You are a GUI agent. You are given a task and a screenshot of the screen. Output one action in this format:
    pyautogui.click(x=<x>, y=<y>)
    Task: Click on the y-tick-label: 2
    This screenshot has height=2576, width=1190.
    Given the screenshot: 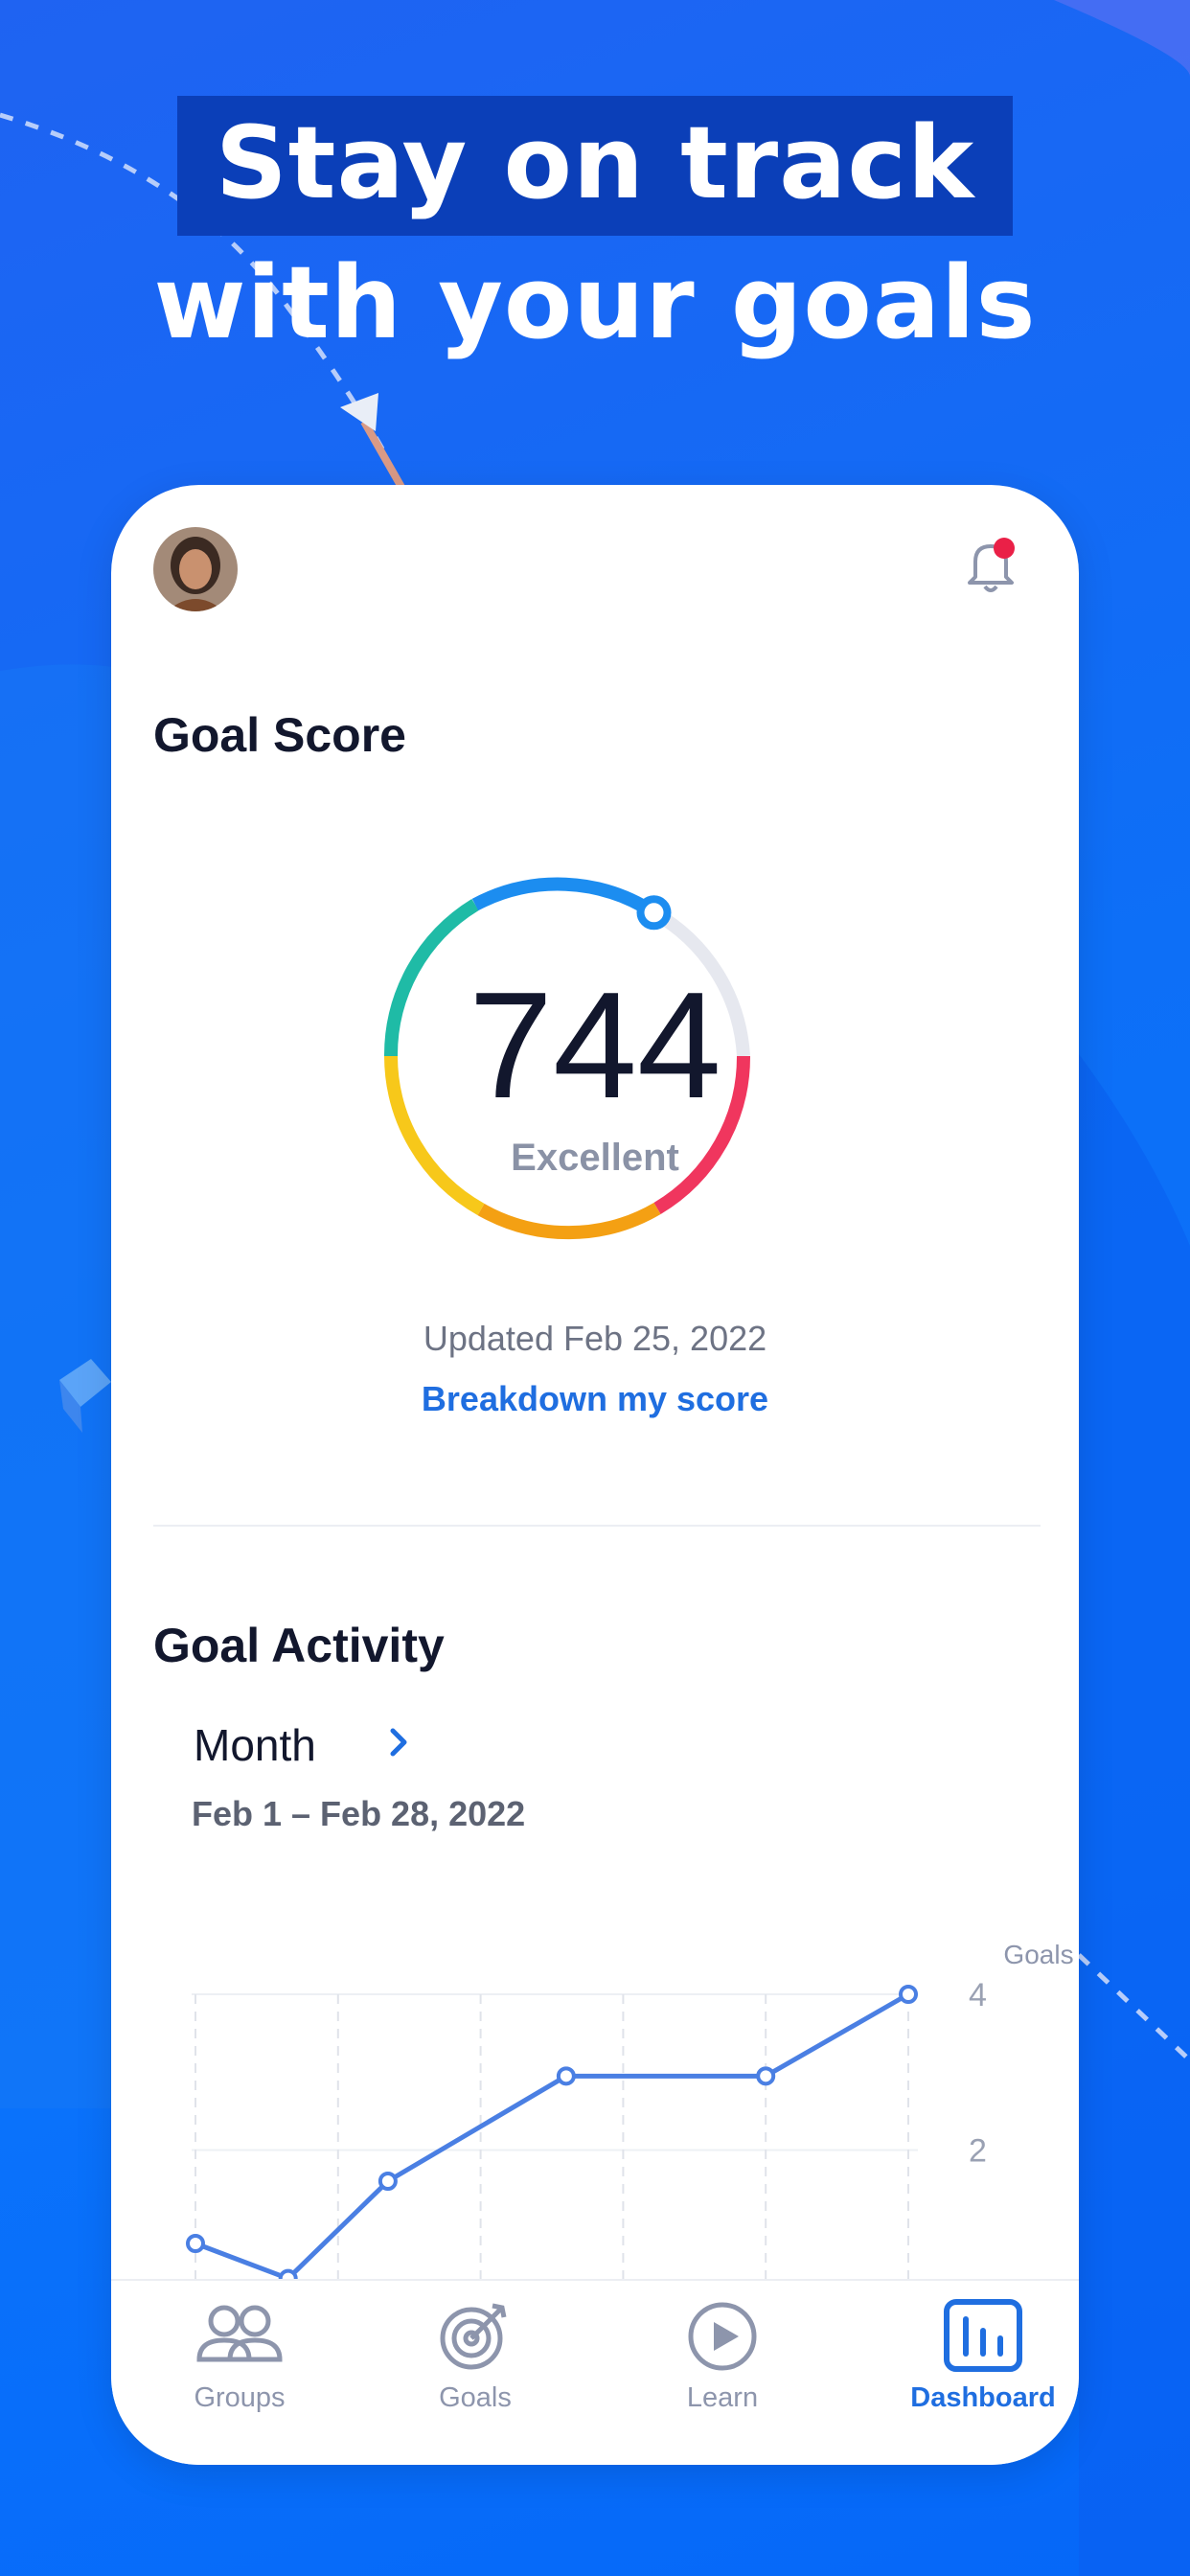 What is the action you would take?
    pyautogui.click(x=978, y=2151)
    